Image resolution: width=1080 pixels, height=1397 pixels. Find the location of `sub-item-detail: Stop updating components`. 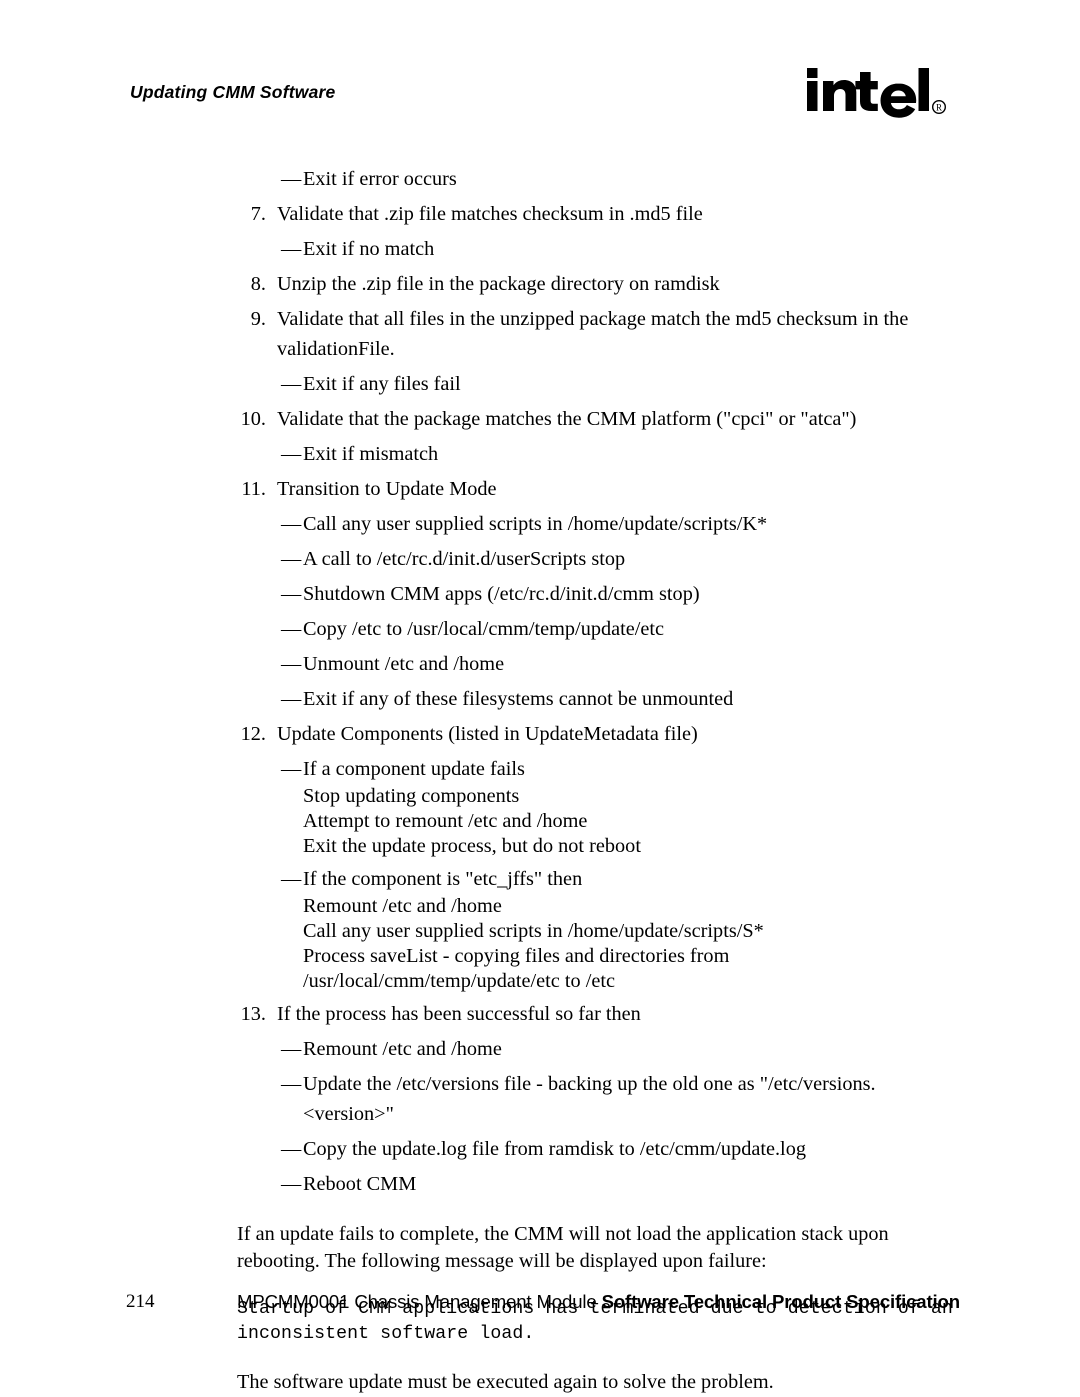

sub-item-detail: Stop updating components is located at coordinates (411, 796).